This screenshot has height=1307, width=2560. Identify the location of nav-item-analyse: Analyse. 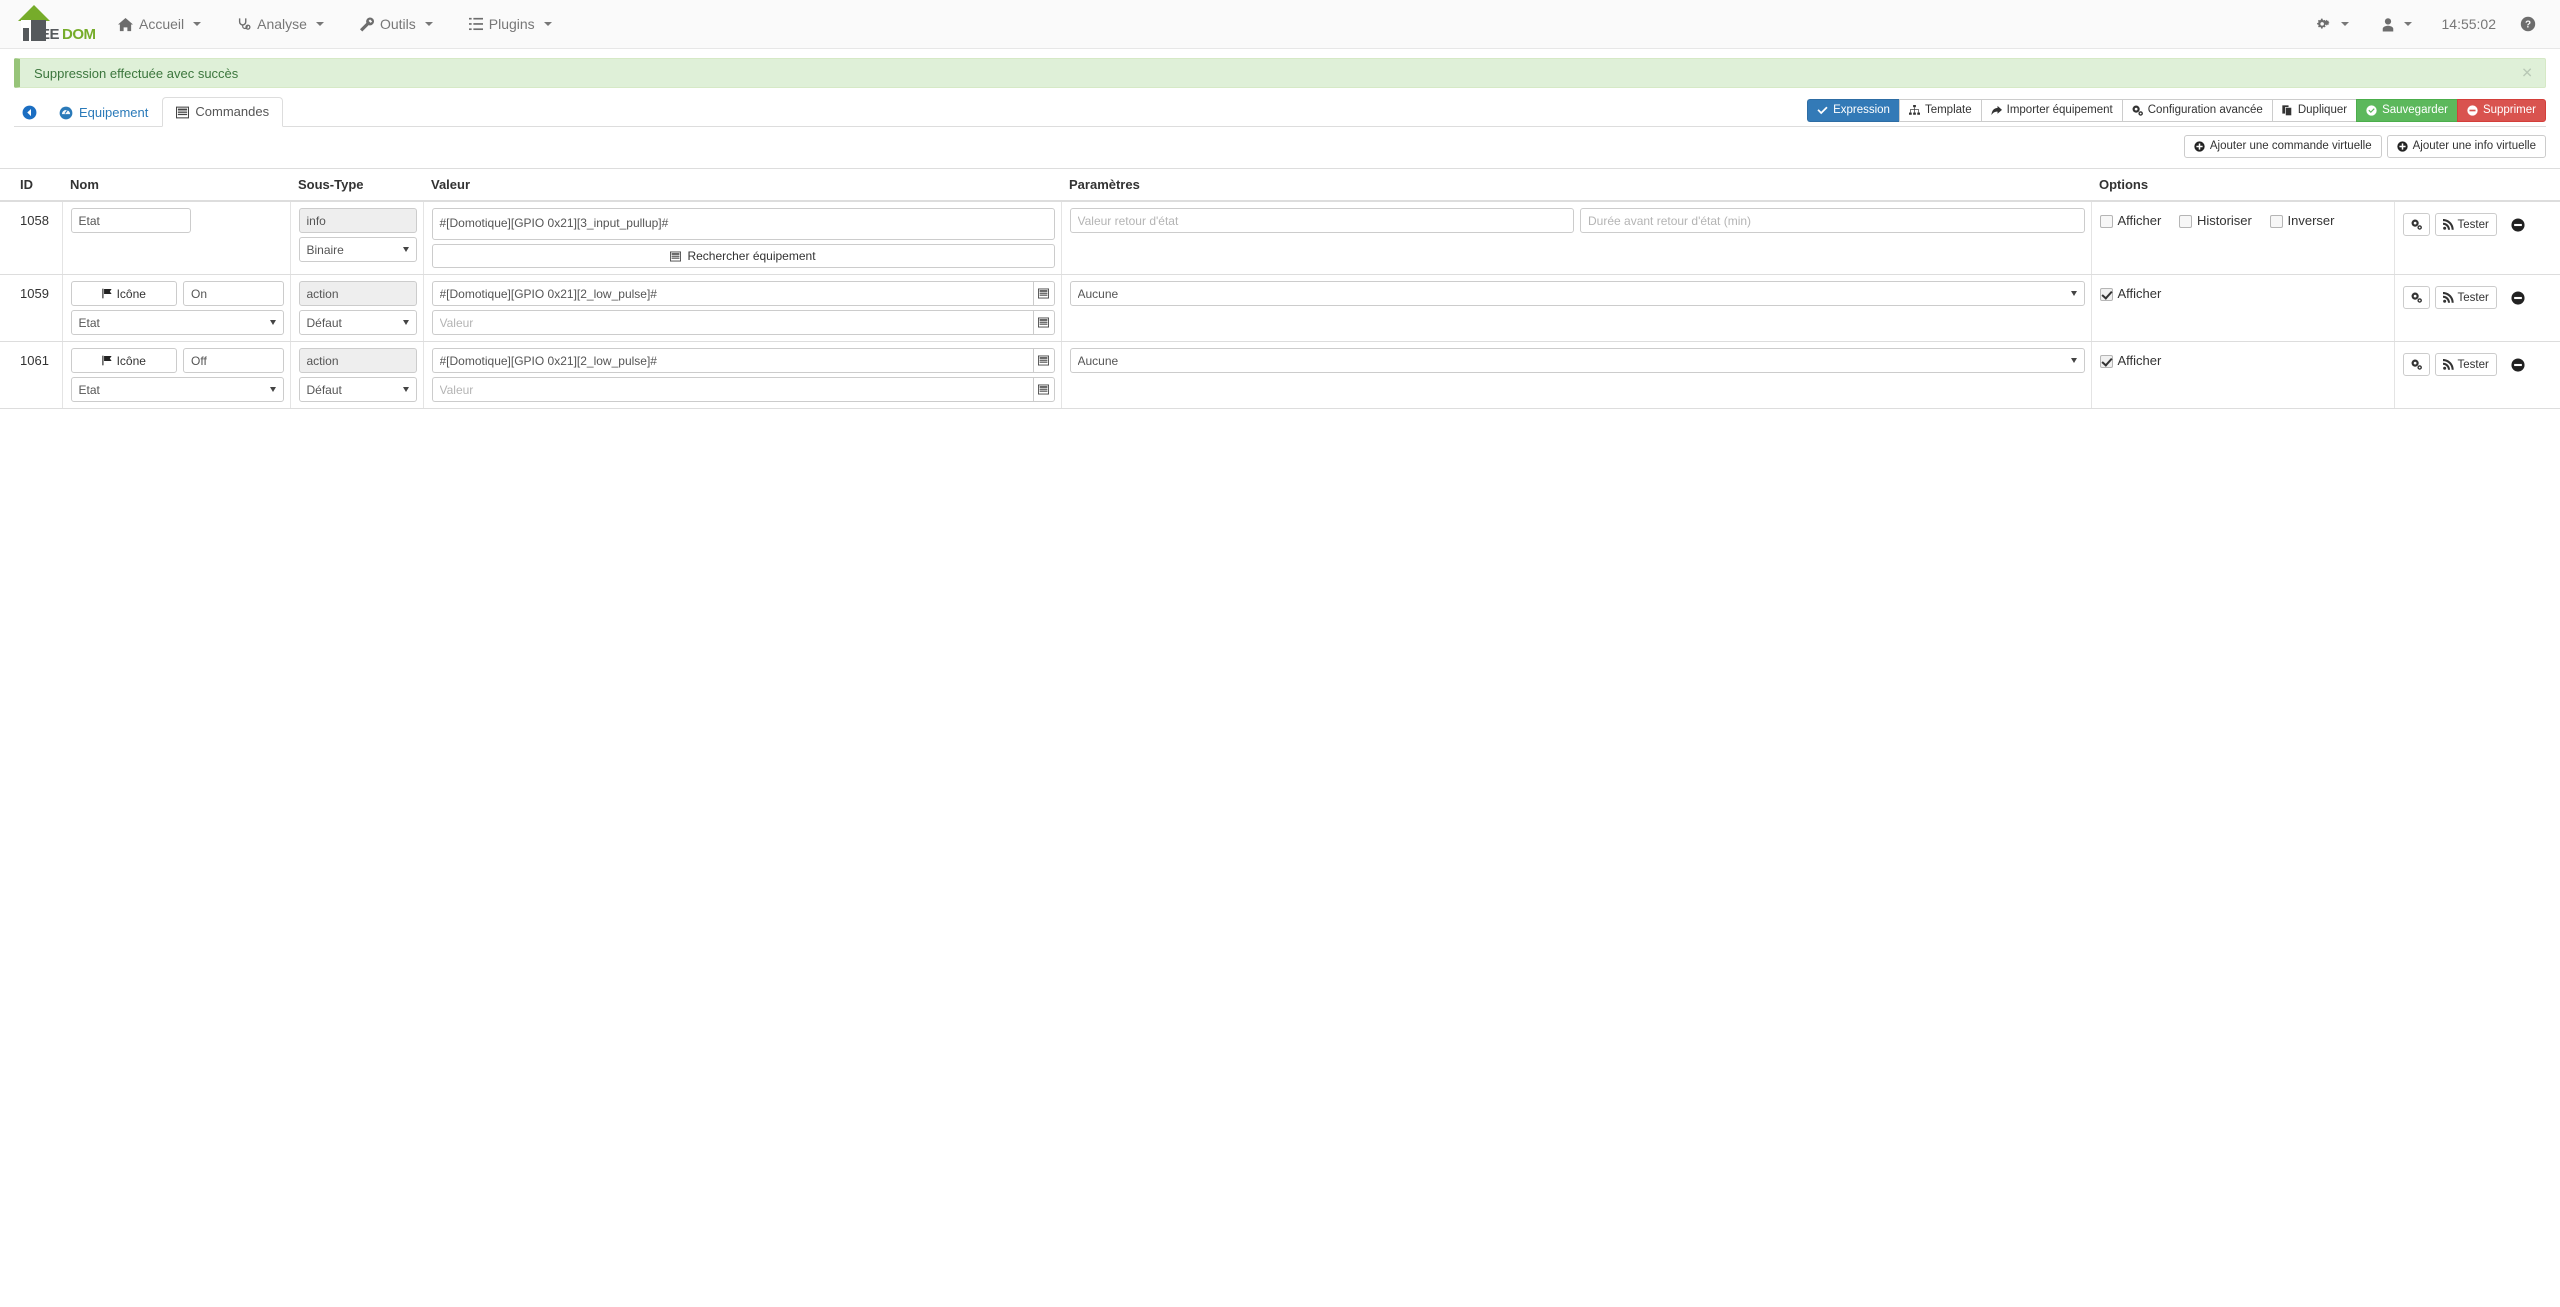
(280, 24).